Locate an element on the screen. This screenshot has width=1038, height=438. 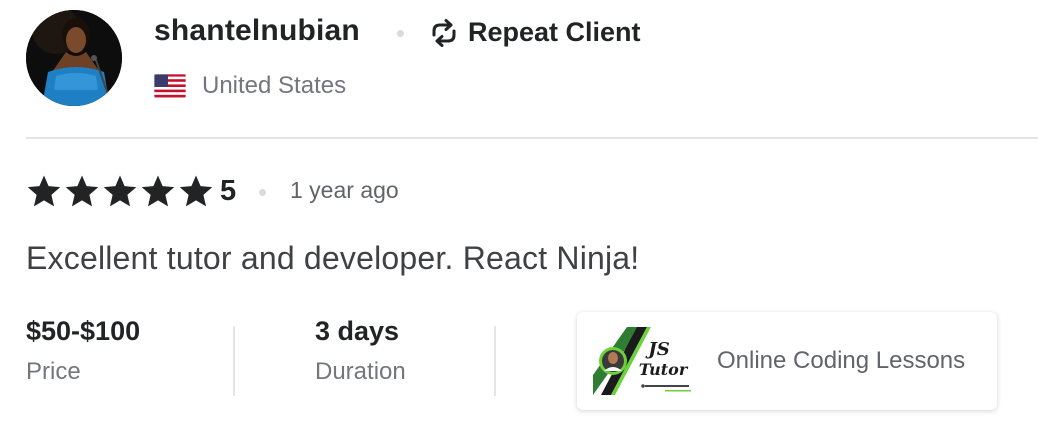
rating-value: 5 is located at coordinates (228, 190).